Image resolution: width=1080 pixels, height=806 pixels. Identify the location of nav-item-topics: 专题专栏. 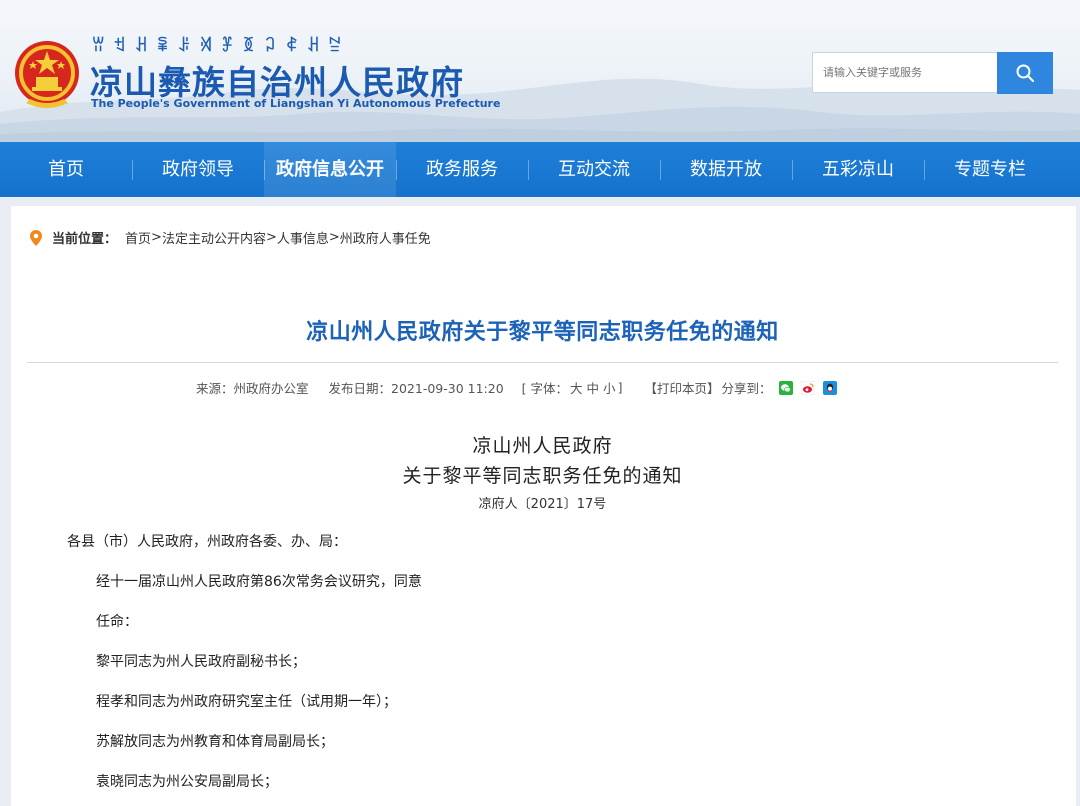
(990, 169).